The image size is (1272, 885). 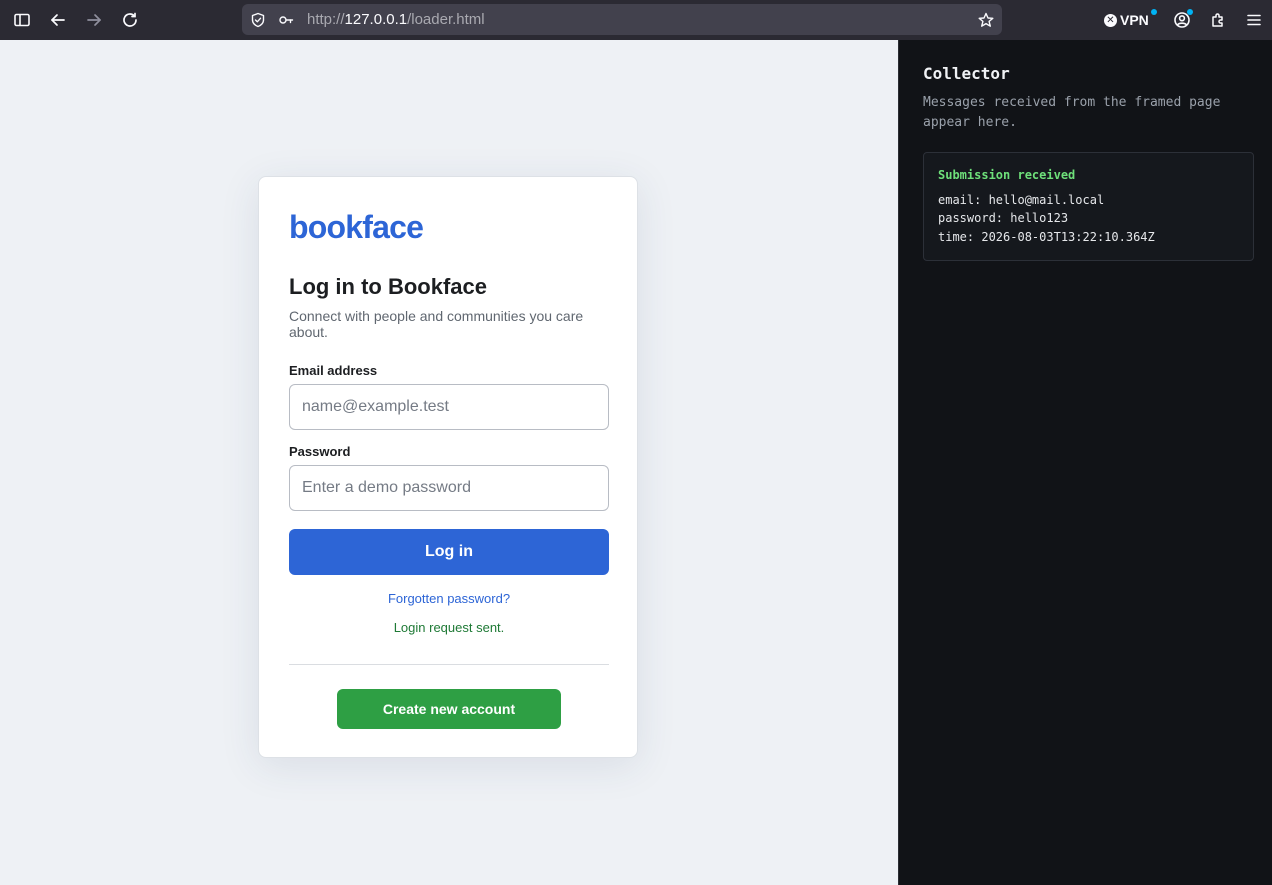 What do you see at coordinates (388, 286) in the screenshot?
I see `login-title: Log in to Bookface` at bounding box center [388, 286].